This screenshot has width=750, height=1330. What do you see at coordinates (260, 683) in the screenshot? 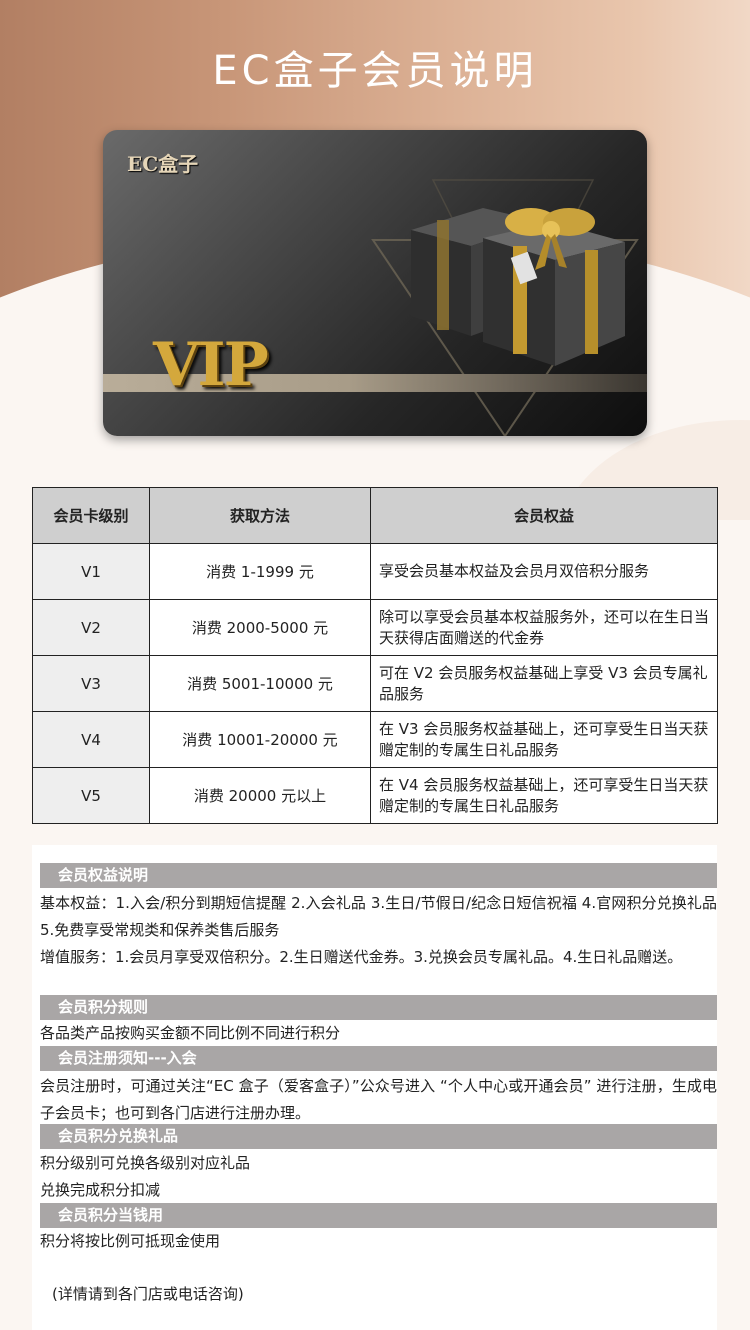
I see `method-cell: 消费 5001-10000 元` at bounding box center [260, 683].